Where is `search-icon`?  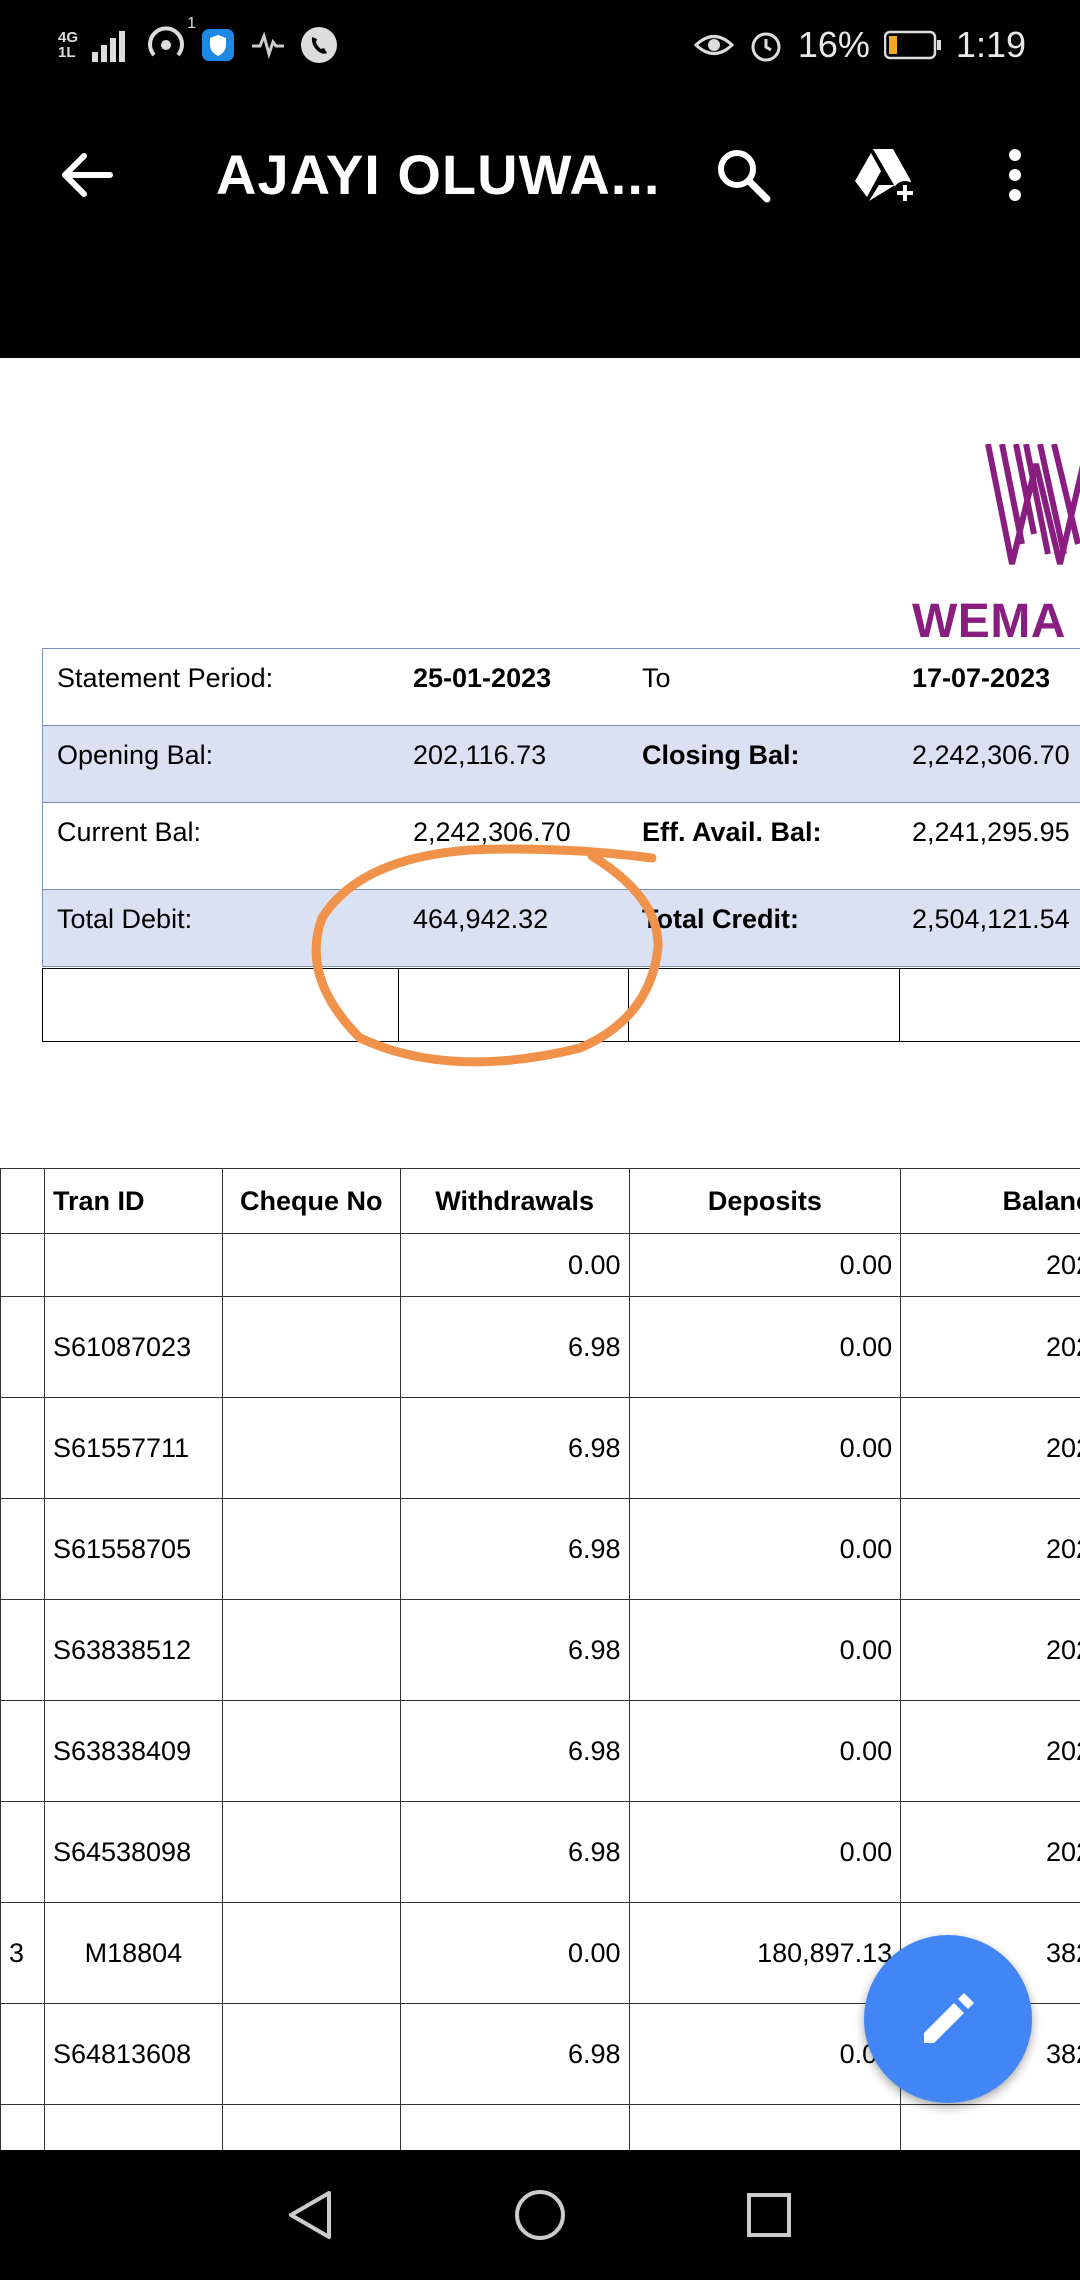
search-icon is located at coordinates (744, 176).